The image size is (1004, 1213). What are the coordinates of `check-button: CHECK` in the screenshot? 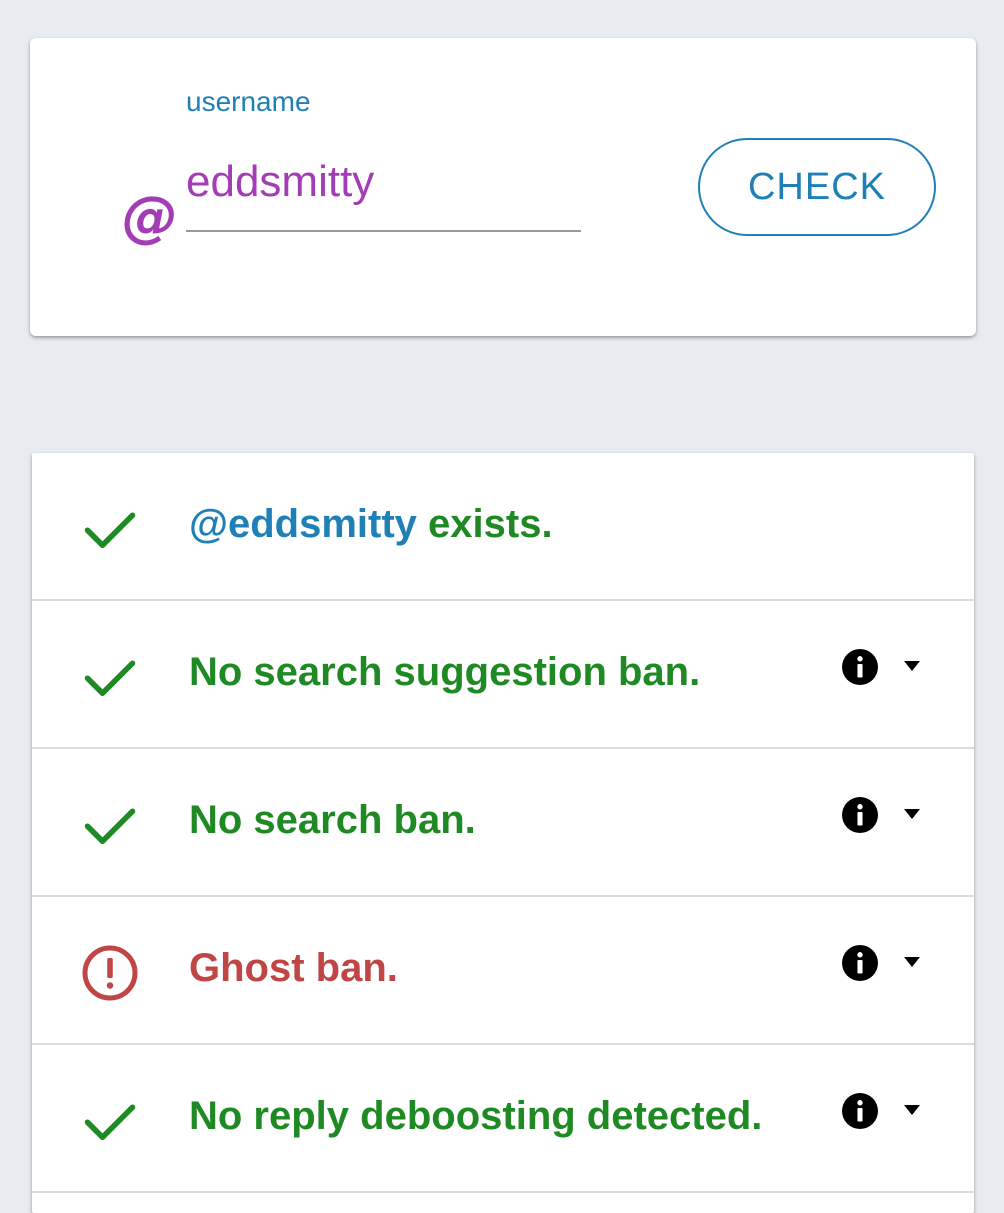 It's located at (817, 187).